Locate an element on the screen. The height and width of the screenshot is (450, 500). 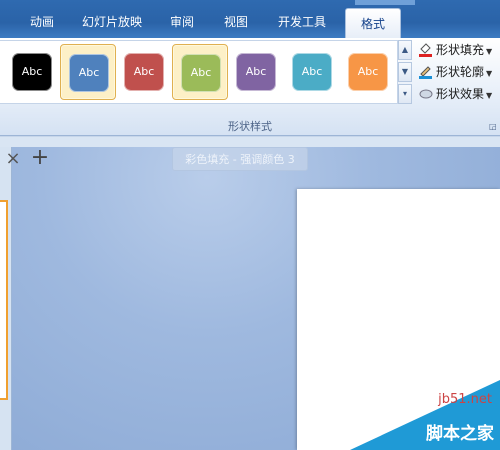
shape-outline-label: 形状轮廓 is located at coordinates (460, 72).